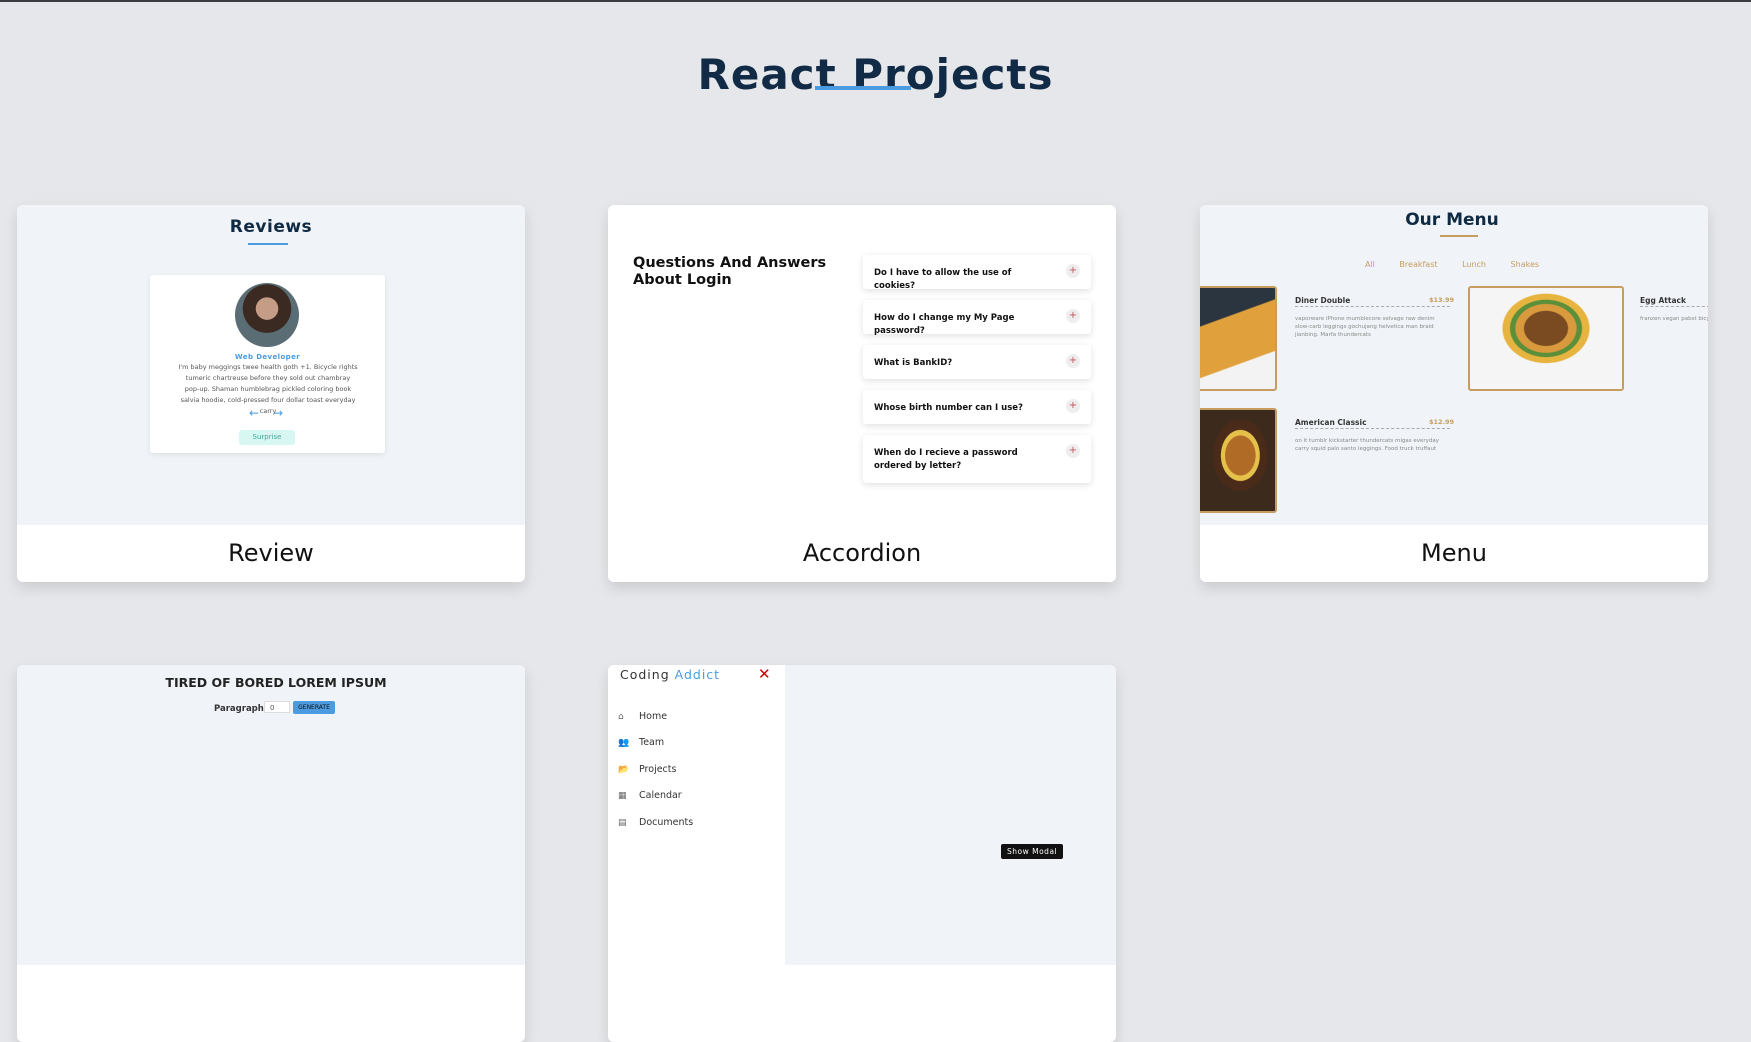 This screenshot has width=1751, height=1042. Describe the element at coordinates (697, 674) in the screenshot. I see `logo-addict: Addict` at that location.